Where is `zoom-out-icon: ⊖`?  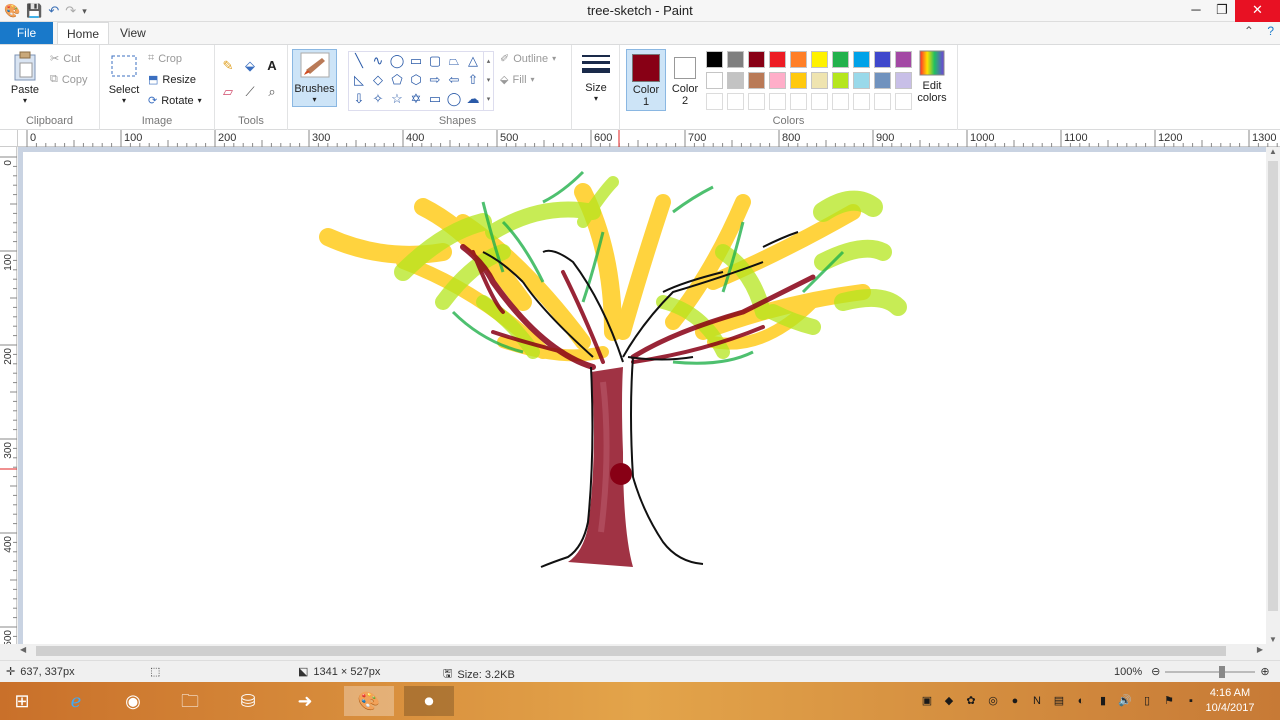
zoom-out-icon: ⊖ is located at coordinates (1155, 671).